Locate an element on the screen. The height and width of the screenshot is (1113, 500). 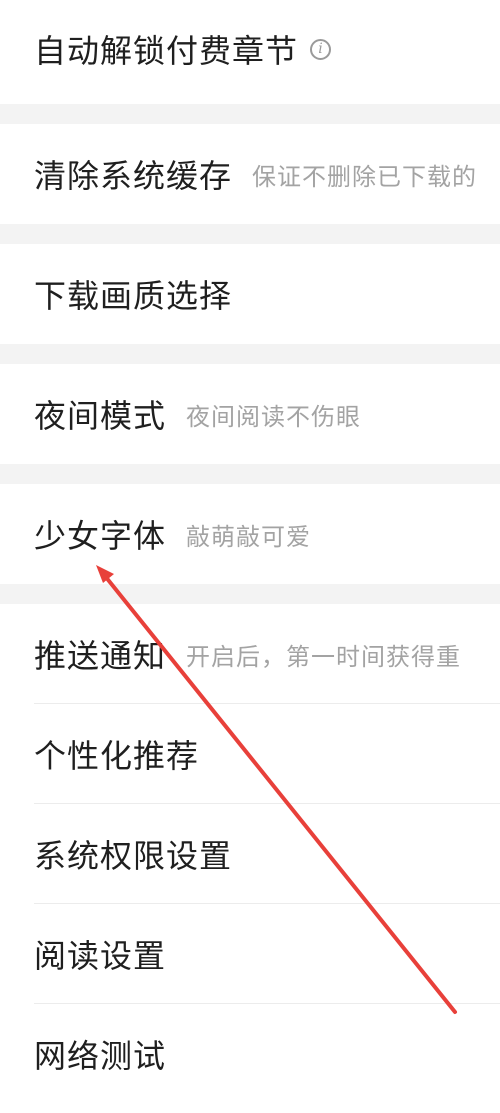
setting-row-night-mode: 夜间模式 夜间阅读不伤眼 is located at coordinates (250, 414).